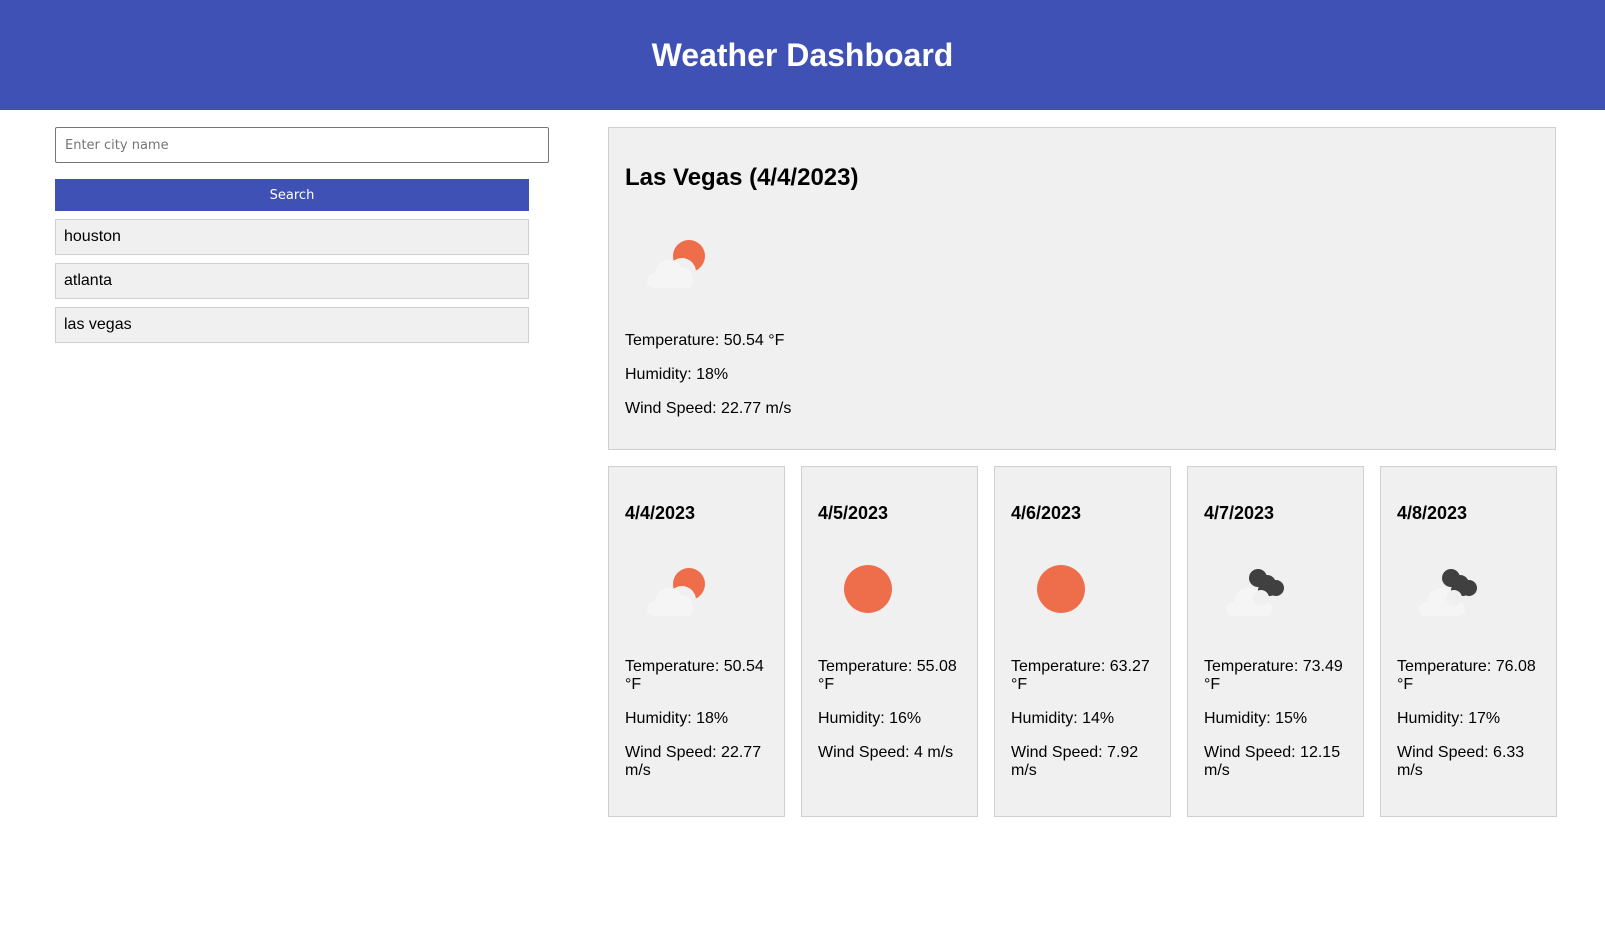 Image resolution: width=1605 pixels, height=940 pixels. I want to click on forecast-wind-speed: Wind Speed: 22.77 m/s, so click(693, 761).